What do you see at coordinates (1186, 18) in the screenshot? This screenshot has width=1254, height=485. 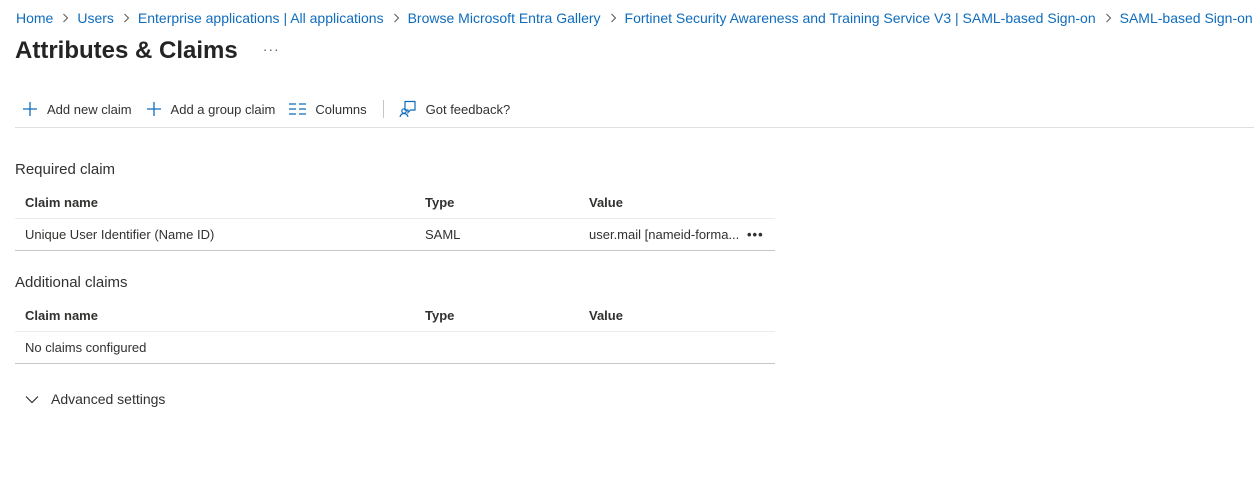 I see `breadcrumb-saml-sign-on: SAML-based Sign-on` at bounding box center [1186, 18].